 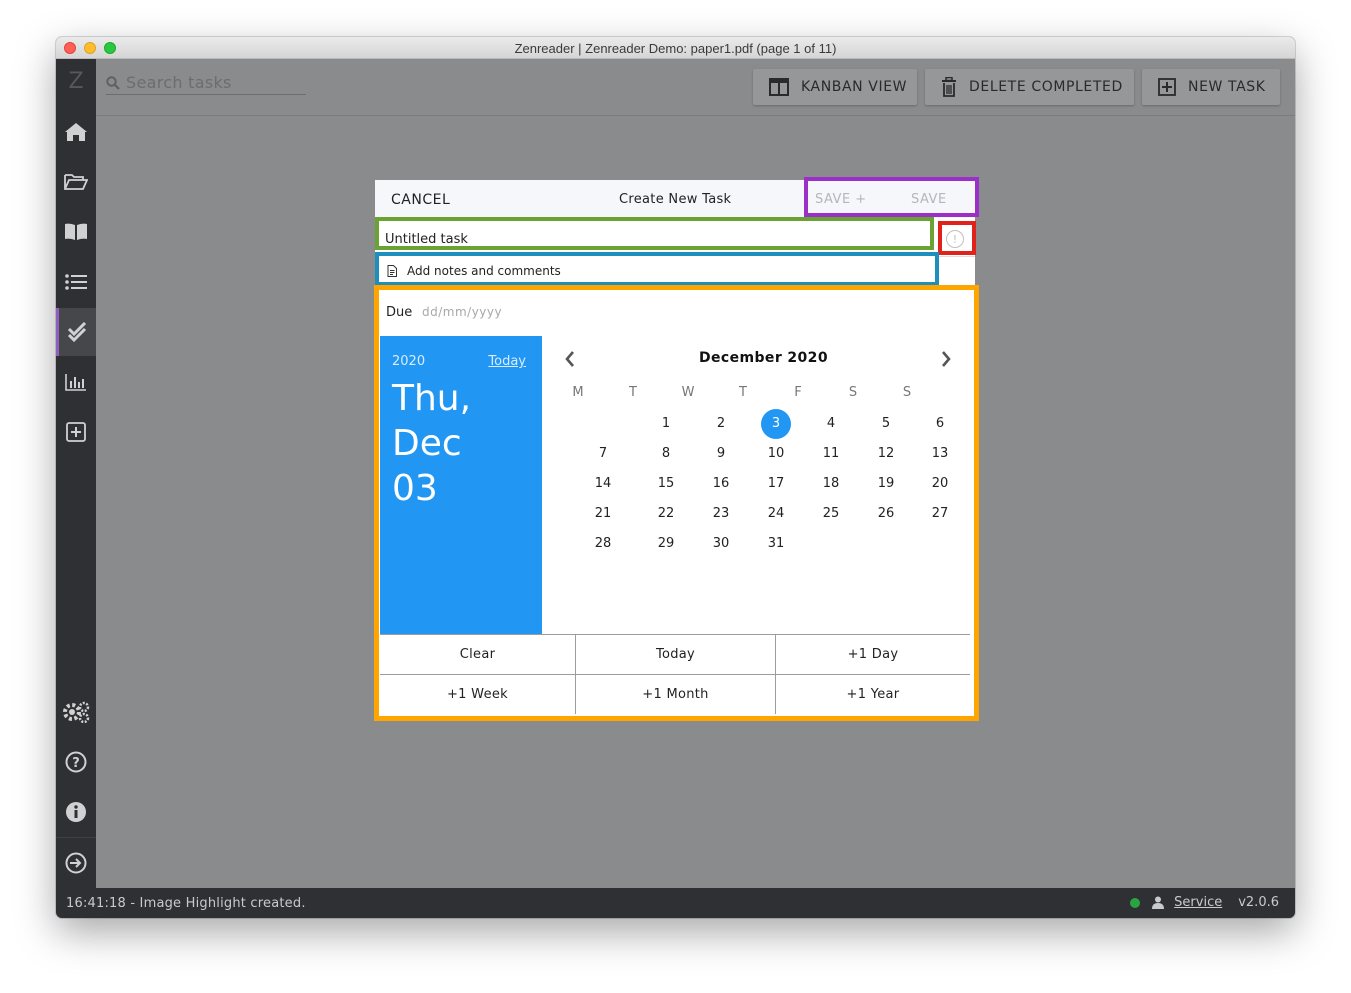 I want to click on calendar-day: 5, so click(x=886, y=424).